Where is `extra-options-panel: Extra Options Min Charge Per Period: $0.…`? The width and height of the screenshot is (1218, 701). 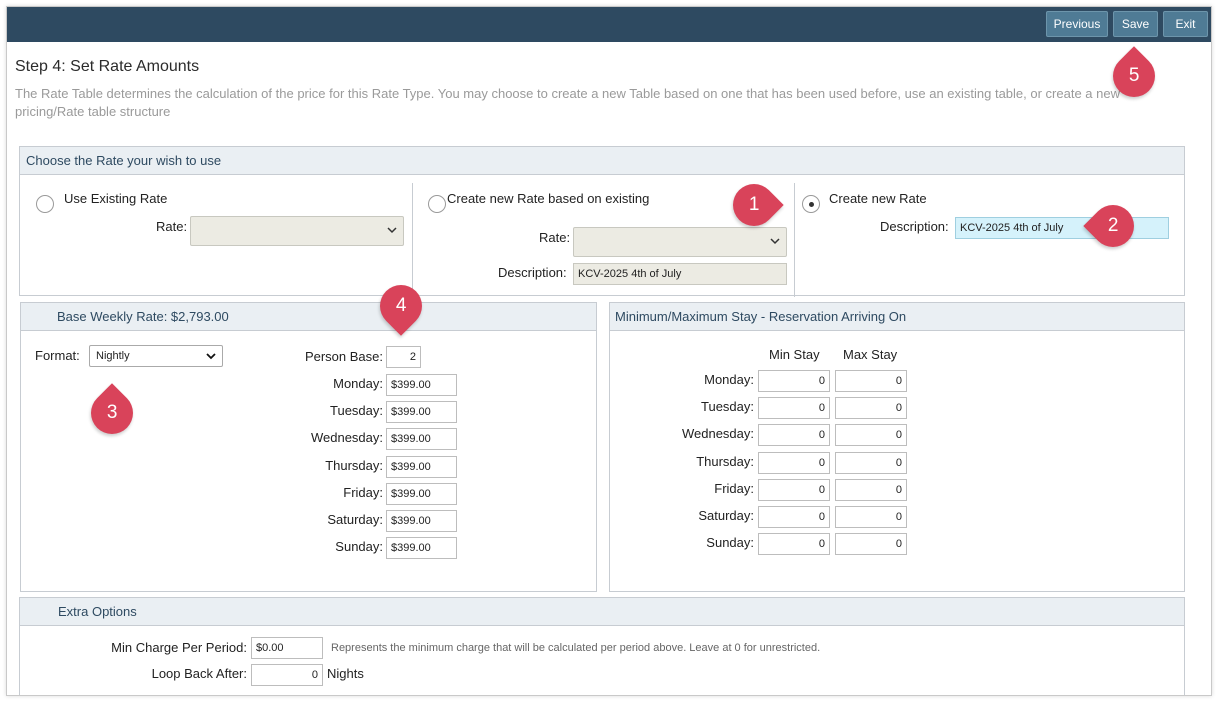
extra-options-panel: Extra Options Min Charge Per Period: $0.… is located at coordinates (602, 646).